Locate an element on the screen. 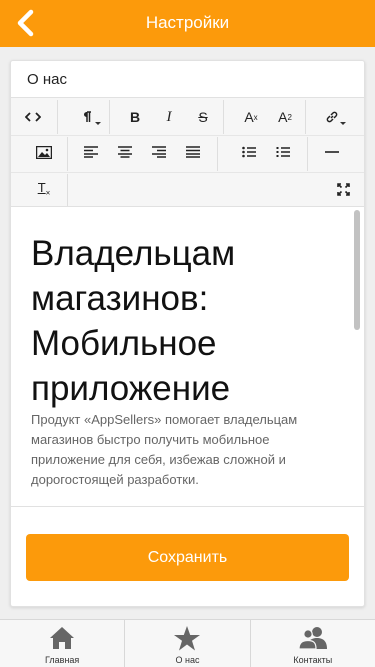  star-icon is located at coordinates (187, 637).